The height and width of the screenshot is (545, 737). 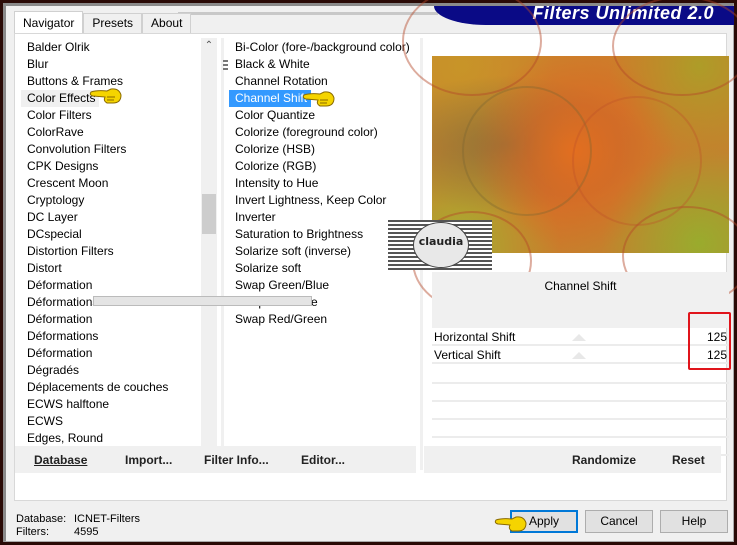 I want to click on filter-item: Intensity to Hue, so click(x=319, y=183).